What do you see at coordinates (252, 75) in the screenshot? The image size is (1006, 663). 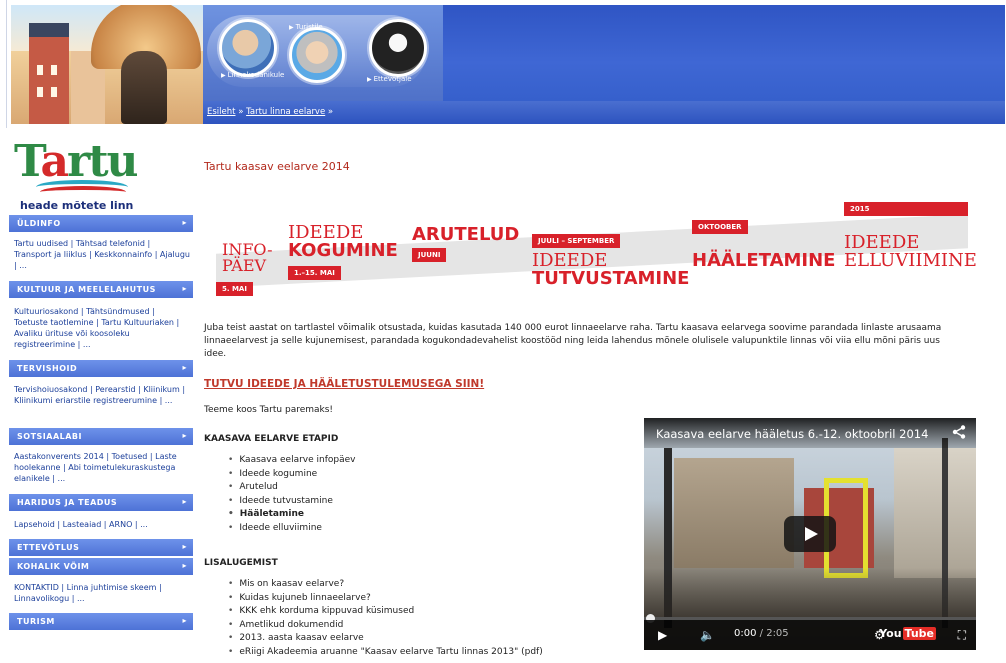 I see `nav-citizen-link: ▶ Linnakodanikule` at bounding box center [252, 75].